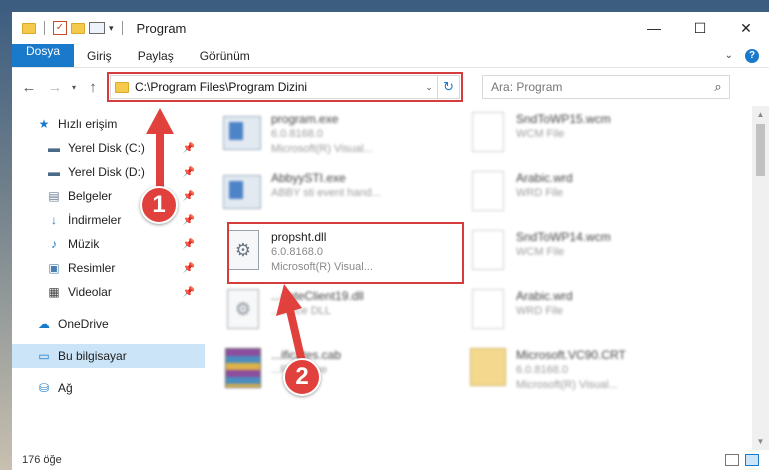  Describe the element at coordinates (760, 150) in the screenshot. I see `scrollbar-thumb` at that location.